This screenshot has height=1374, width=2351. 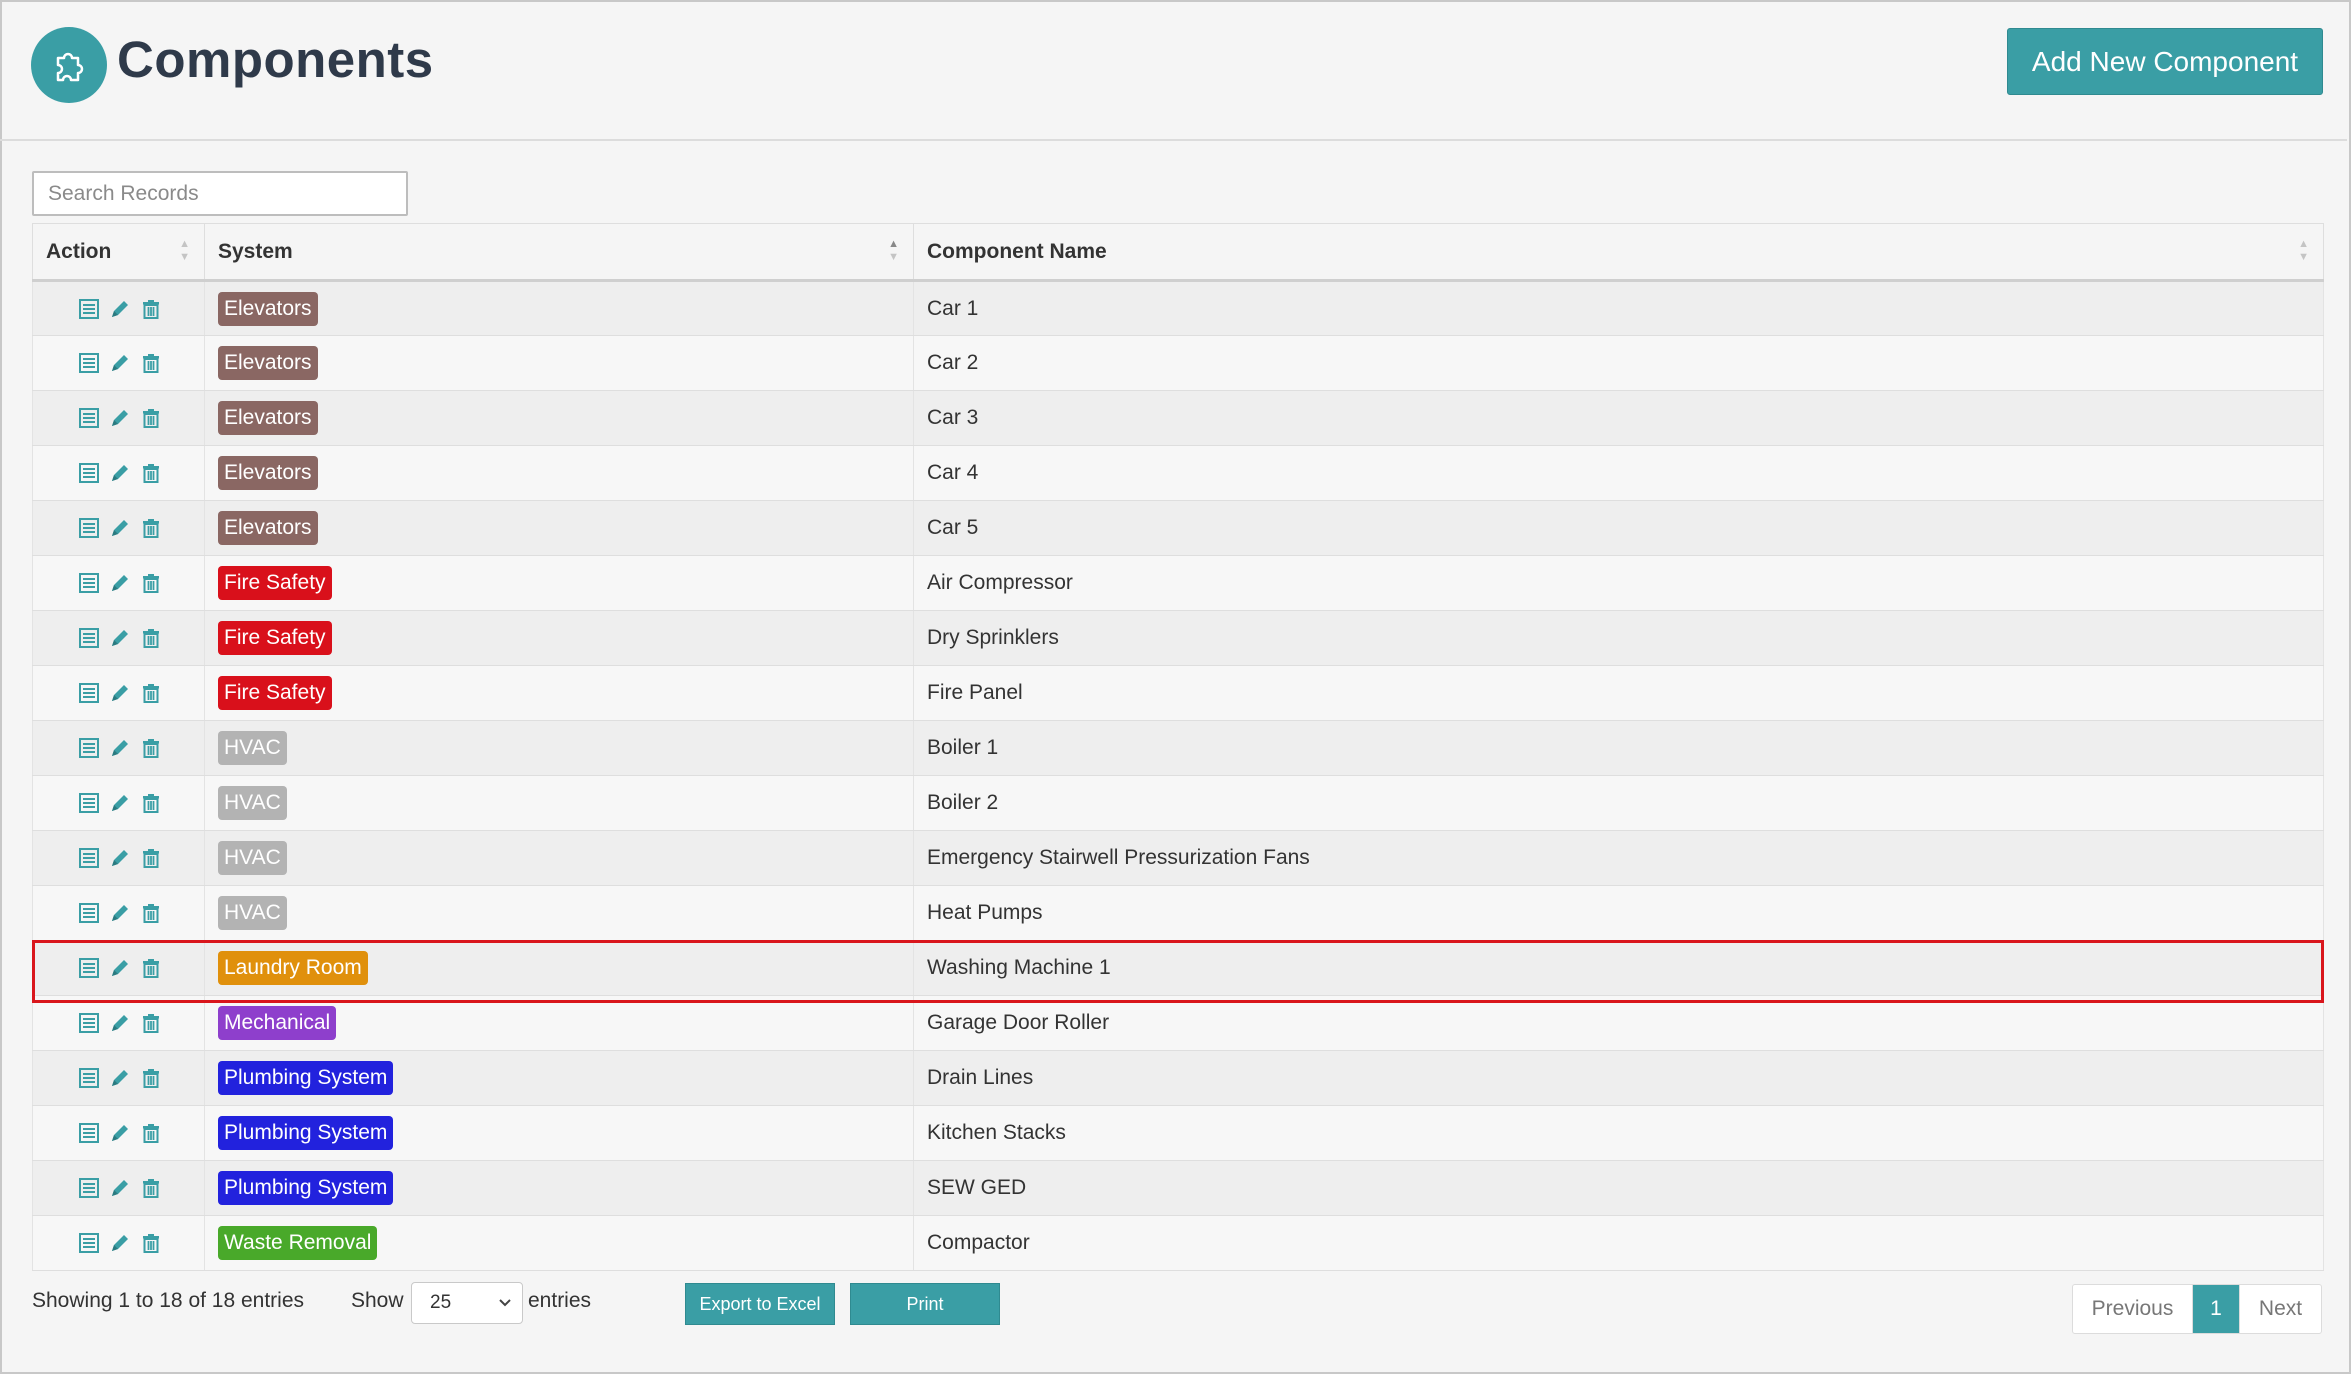 I want to click on entries-info: Showing 1 to 18 of 18 entries, so click(x=168, y=1300).